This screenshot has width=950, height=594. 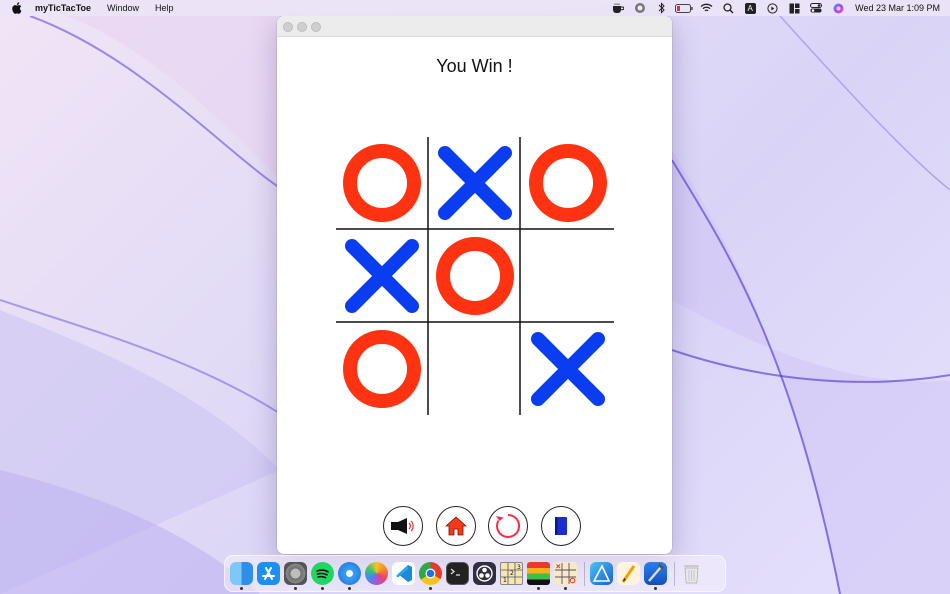 I want to click on zoom-window-button, so click(x=316, y=27).